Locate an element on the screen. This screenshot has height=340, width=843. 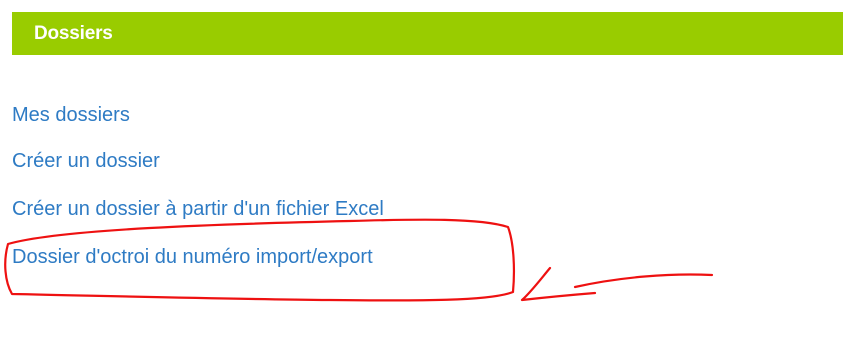
link-creer-un-dossier: Créer un dossier is located at coordinates (86, 161).